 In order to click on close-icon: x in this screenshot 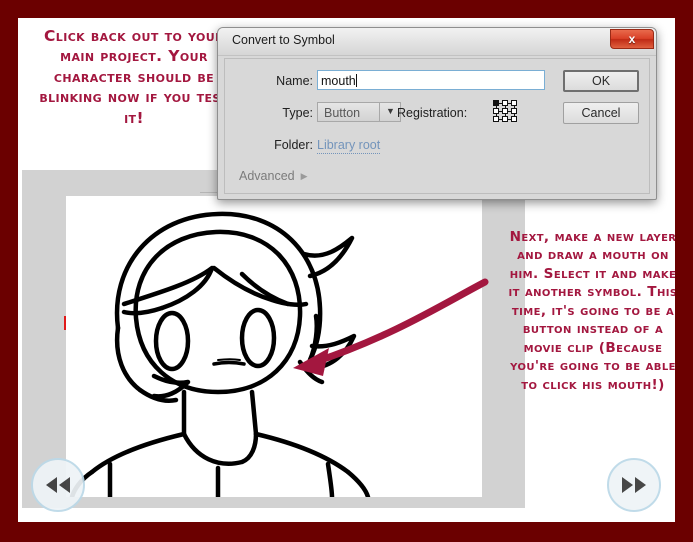, I will do `click(632, 39)`.